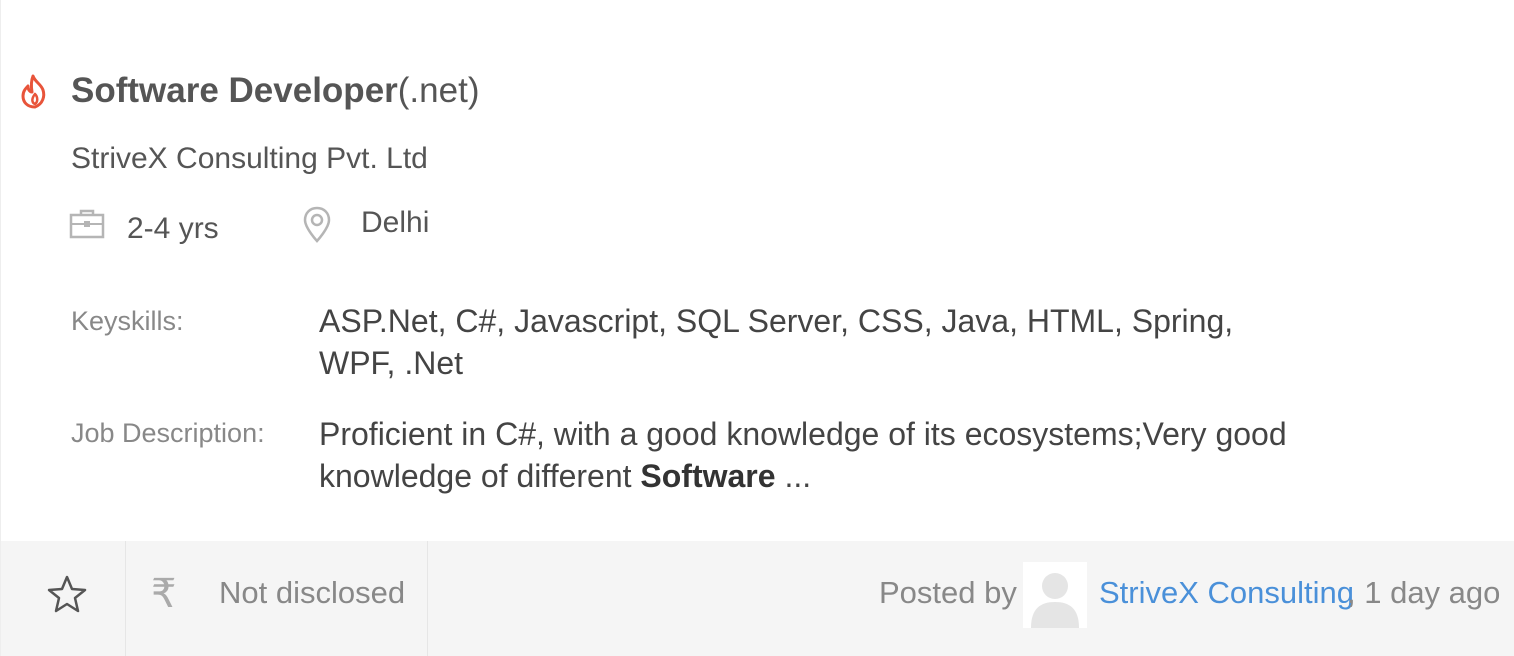  Describe the element at coordinates (168, 433) in the screenshot. I see `job-description-label: Job Description:` at that location.